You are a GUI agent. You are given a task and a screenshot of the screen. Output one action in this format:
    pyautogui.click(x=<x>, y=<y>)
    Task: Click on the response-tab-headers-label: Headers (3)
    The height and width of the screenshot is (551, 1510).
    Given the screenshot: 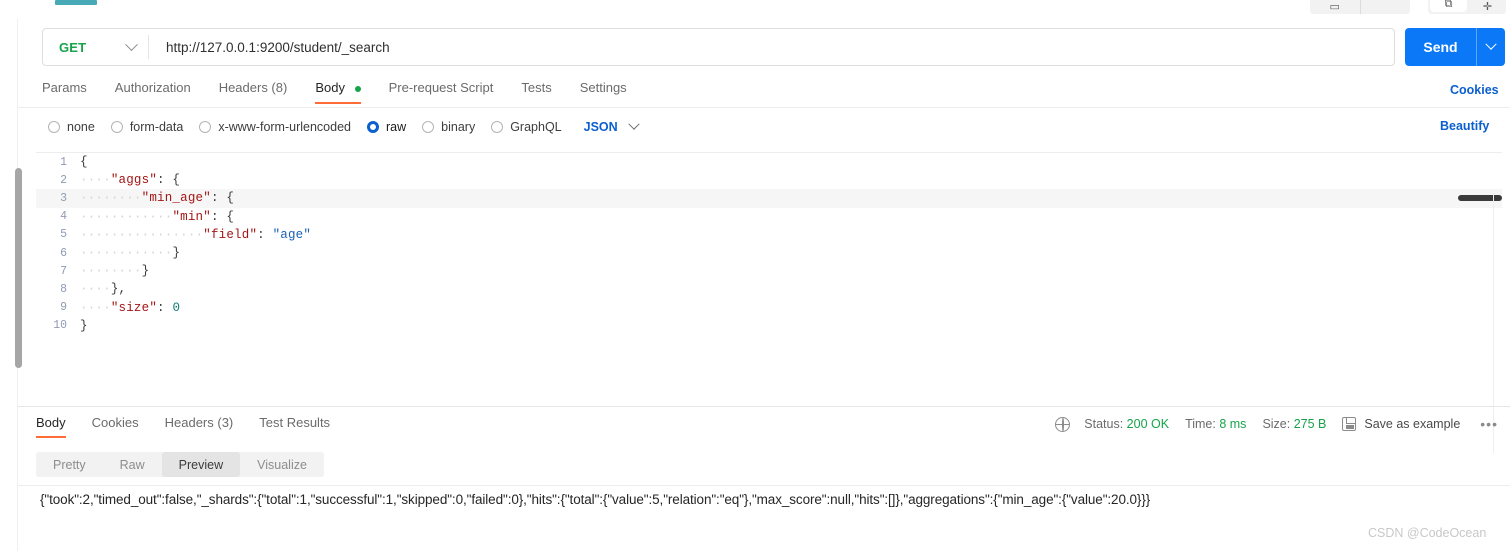 What is the action you would take?
    pyautogui.click(x=199, y=422)
    